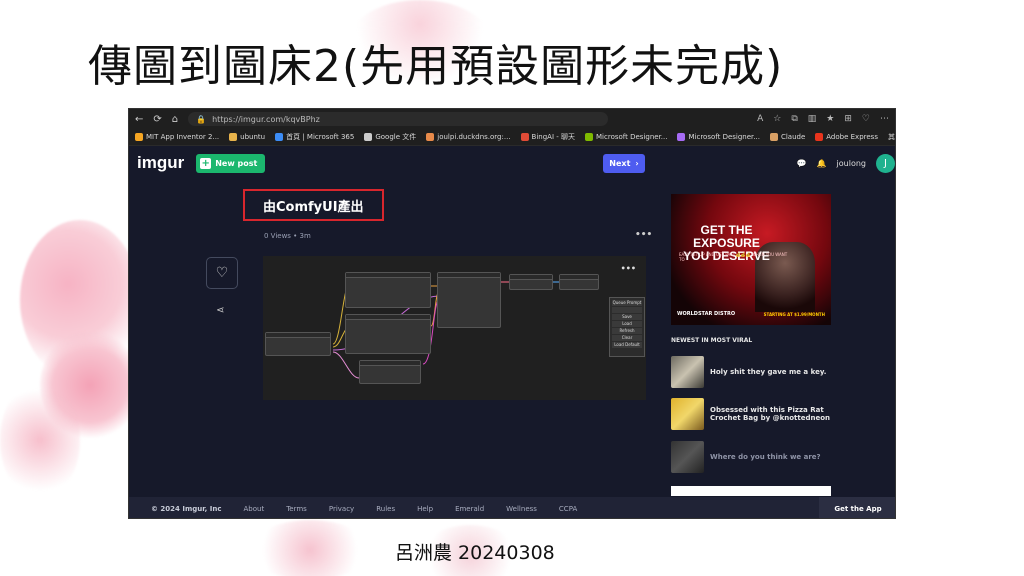 The width and height of the screenshot is (1024, 576). Describe the element at coordinates (627, 303) in the screenshot. I see `comfy-menu-item: Queue Prompt` at that location.